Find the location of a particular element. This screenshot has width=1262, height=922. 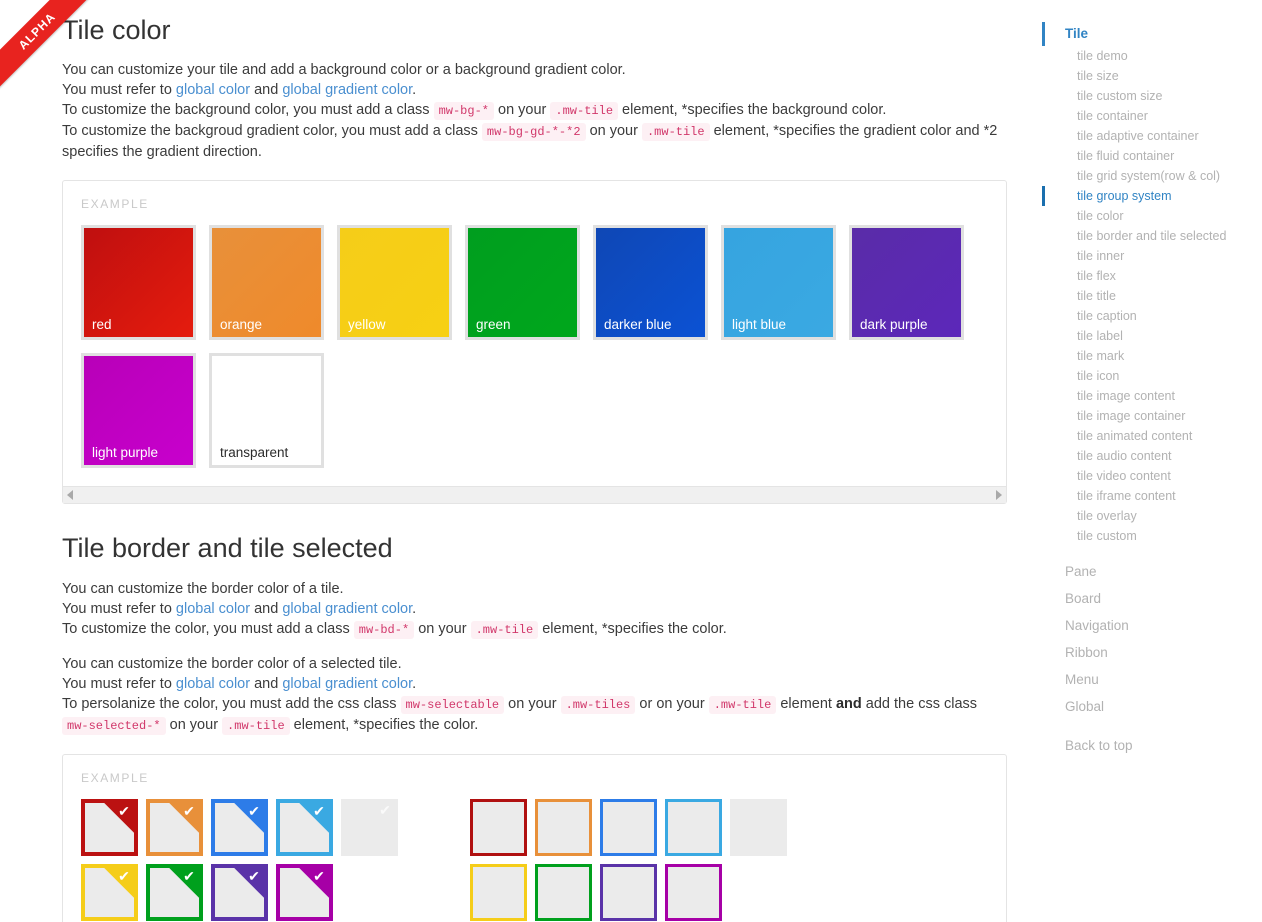

color-tile-light-blue: light blue is located at coordinates (778, 283).